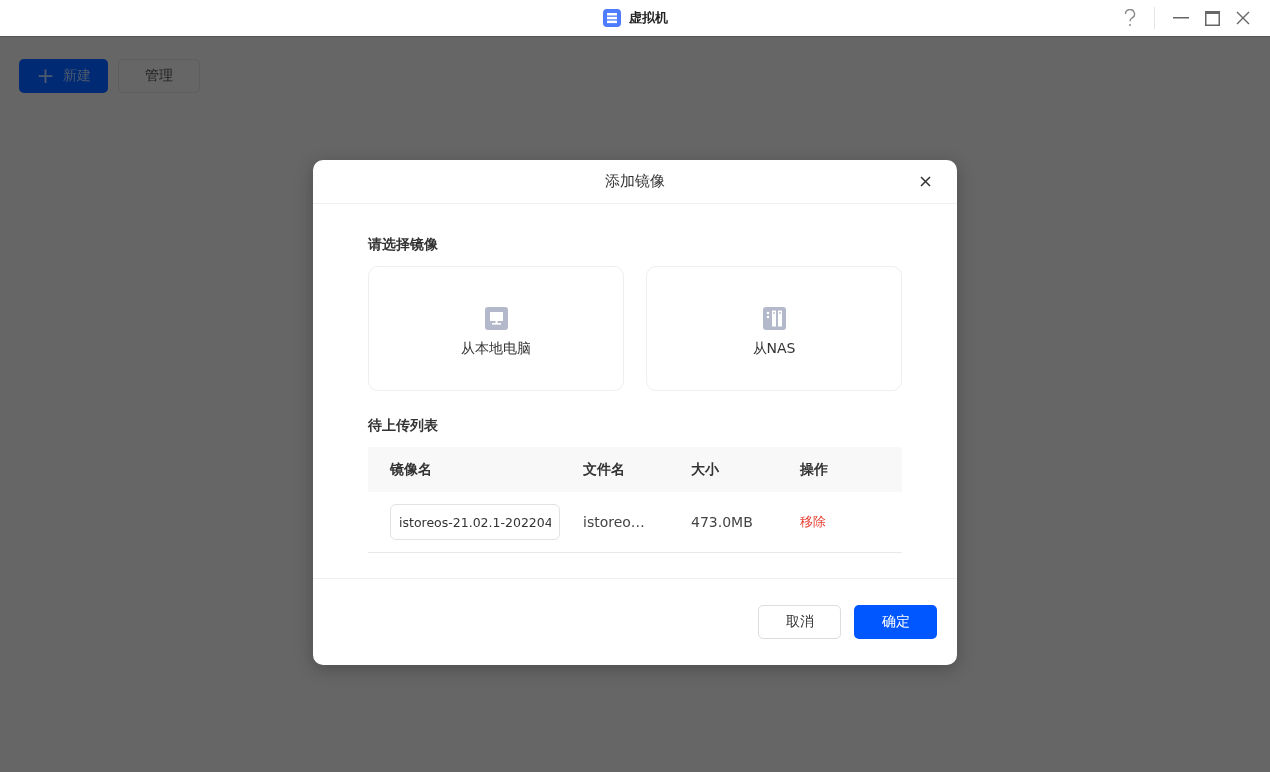 The image size is (1270, 772). Describe the element at coordinates (813, 521) in the screenshot. I see `remove-link: 移除` at that location.